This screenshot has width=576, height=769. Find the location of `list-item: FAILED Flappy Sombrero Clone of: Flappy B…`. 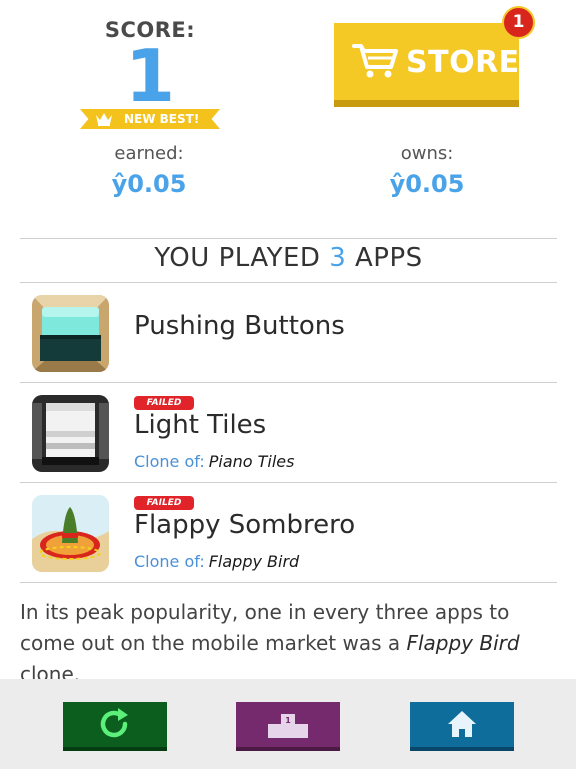

list-item: FAILED Flappy Sombrero Clone of: Flappy B… is located at coordinates (288, 533).